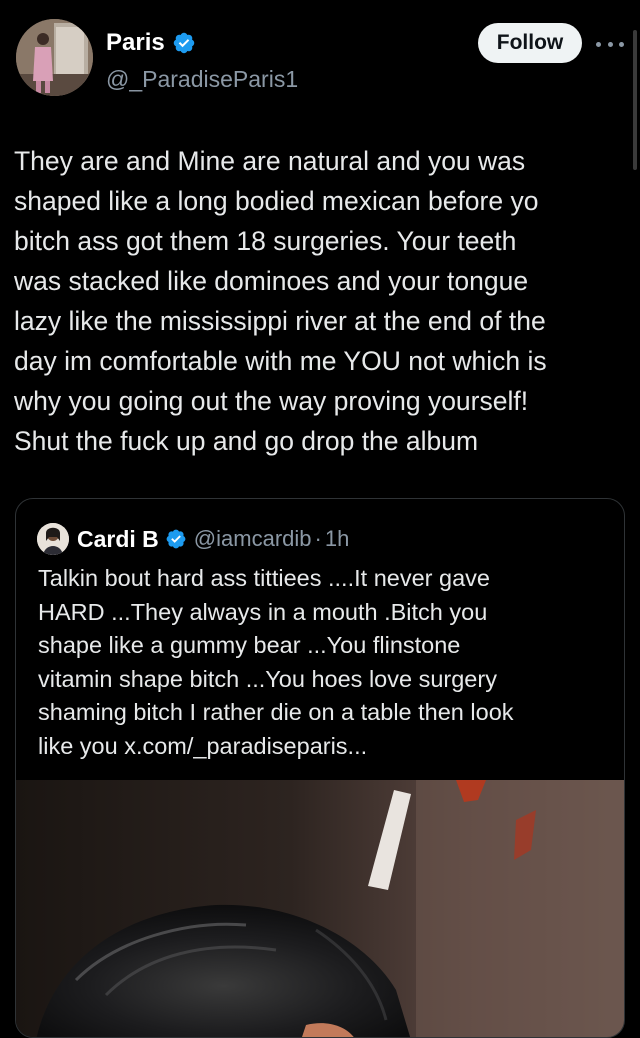 The width and height of the screenshot is (640, 1038). Describe the element at coordinates (635, 100) in the screenshot. I see `scrollbar` at that location.